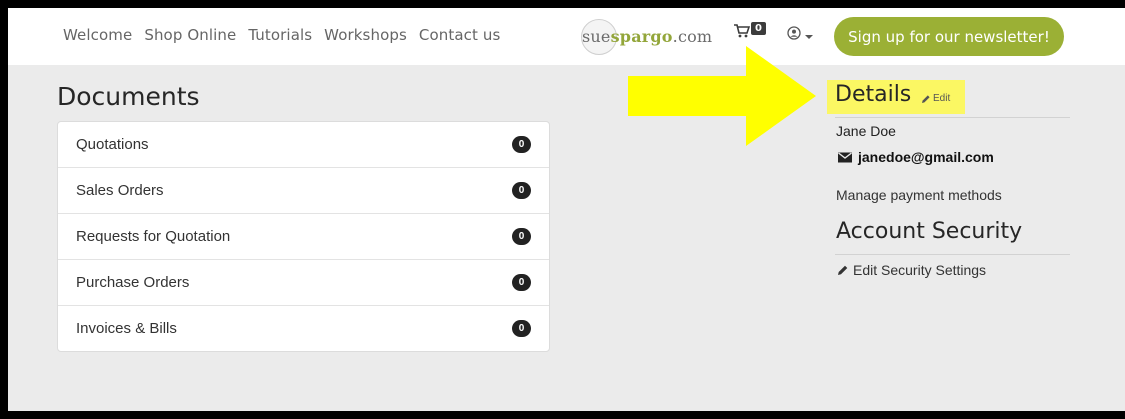 This screenshot has height=419, width=1125. Describe the element at coordinates (120, 190) in the screenshot. I see `doc-row-label: Sales Orders` at that location.